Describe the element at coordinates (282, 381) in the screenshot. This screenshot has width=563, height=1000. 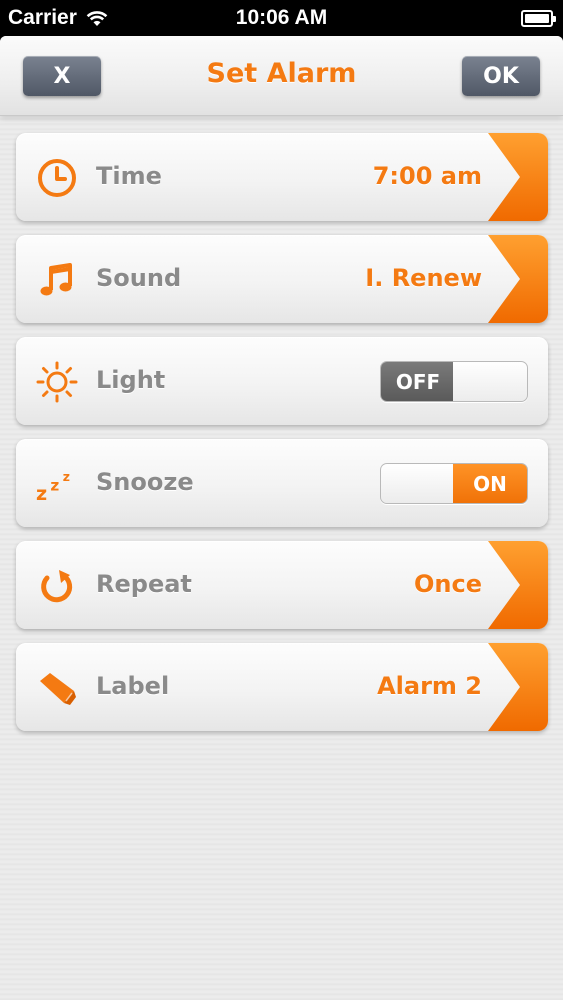
I see `light-row: Light OFF` at that location.